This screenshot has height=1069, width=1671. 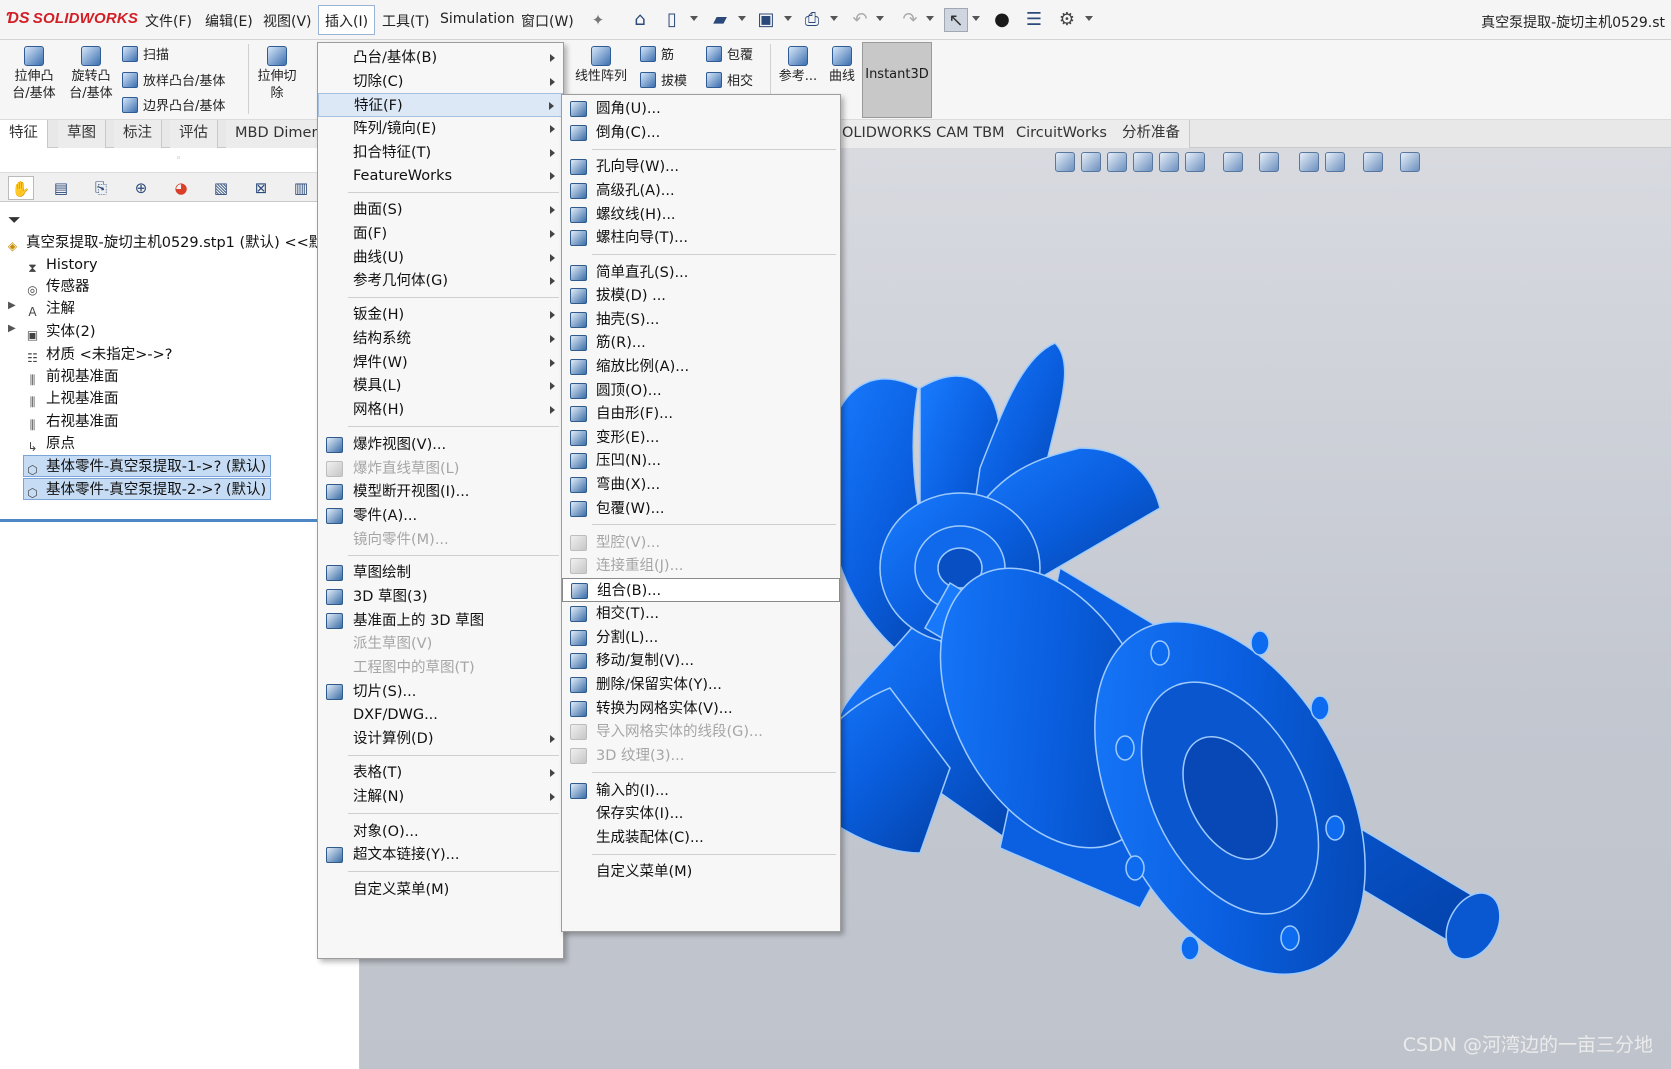 I want to click on edit-appearance-icon, so click(x=1309, y=162).